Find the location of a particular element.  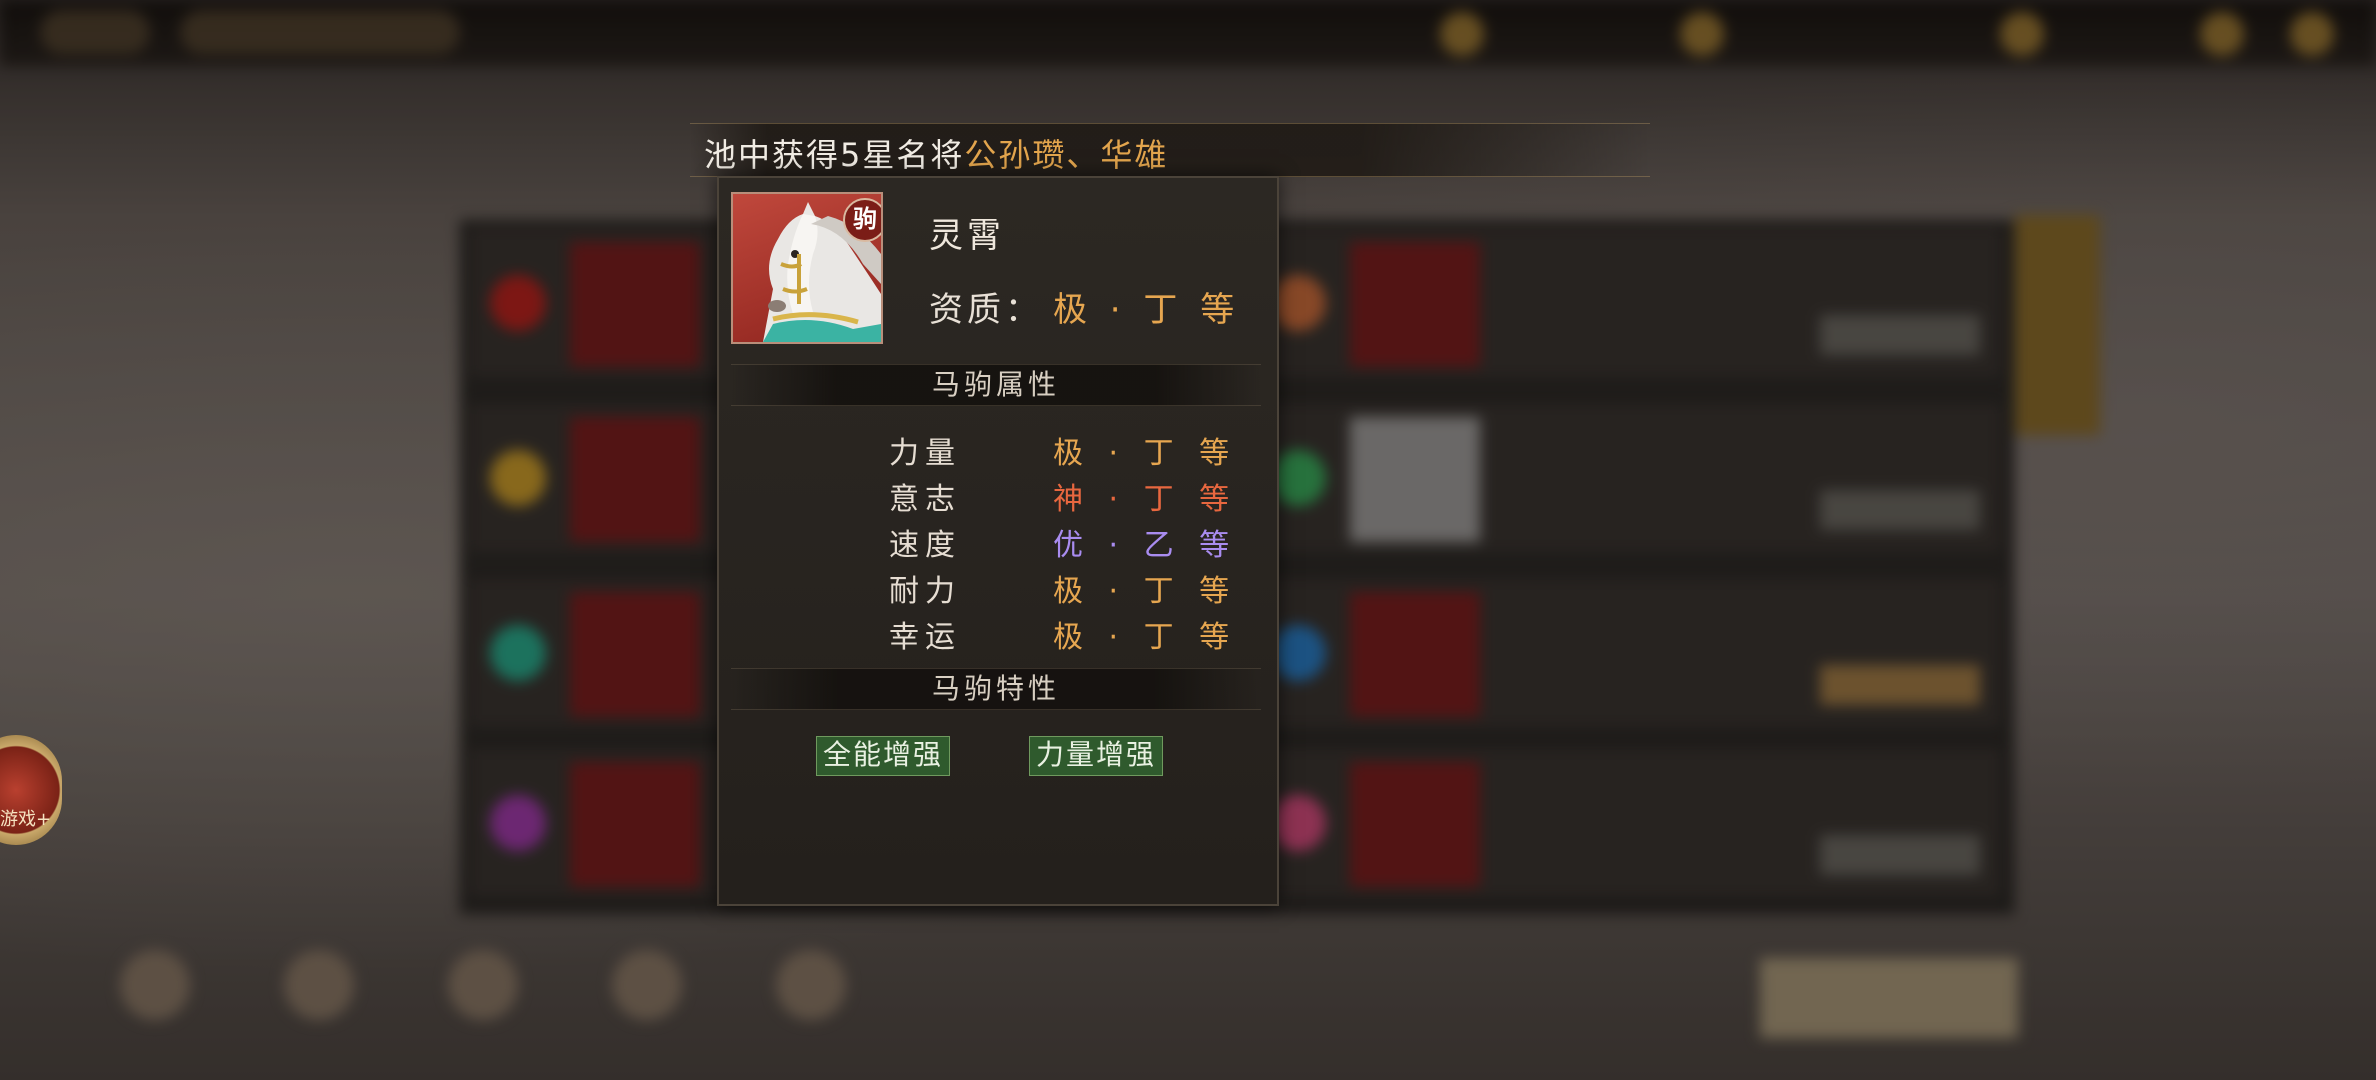

horse-type-tag: 驹 is located at coordinates (862, 220).